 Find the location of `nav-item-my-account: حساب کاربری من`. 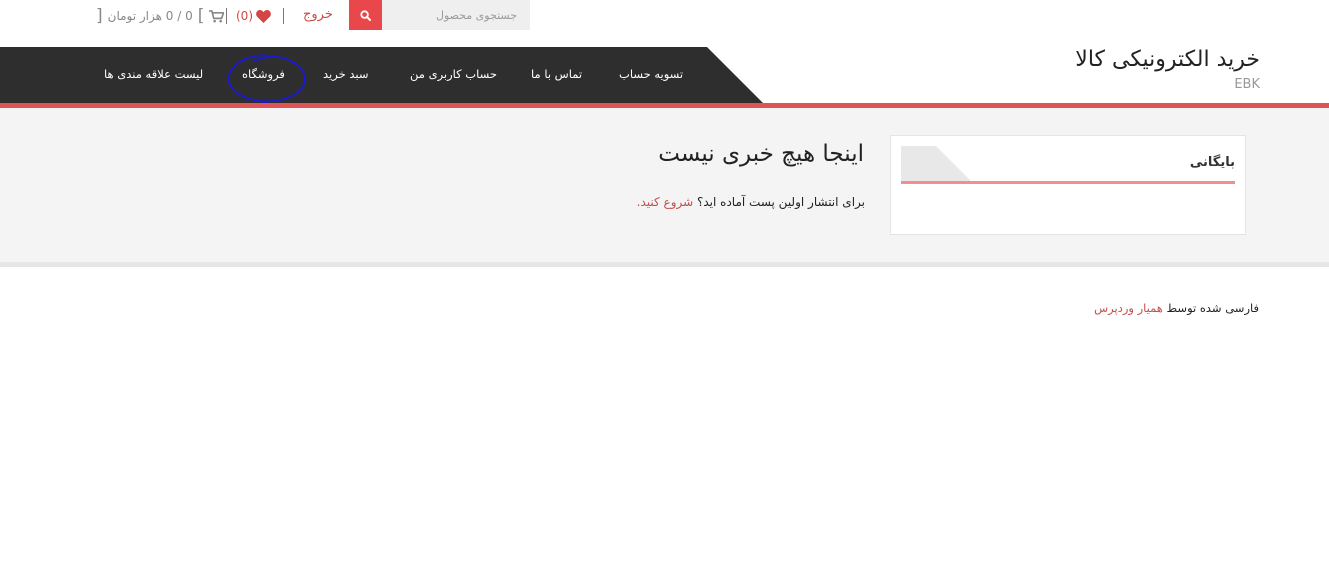

nav-item-my-account: حساب کاربری من is located at coordinates (453, 74).